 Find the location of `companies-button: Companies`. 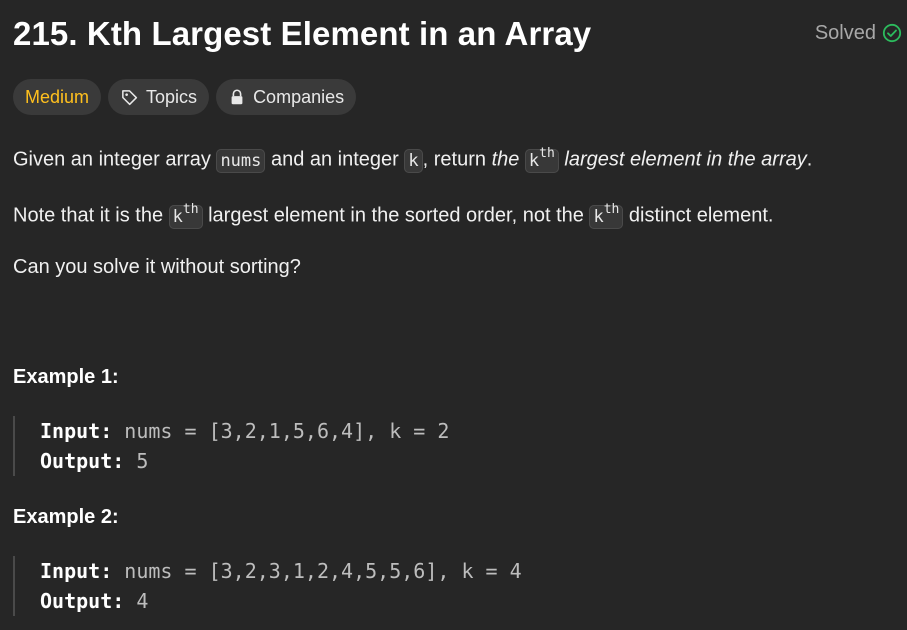

companies-button: Companies is located at coordinates (286, 97).